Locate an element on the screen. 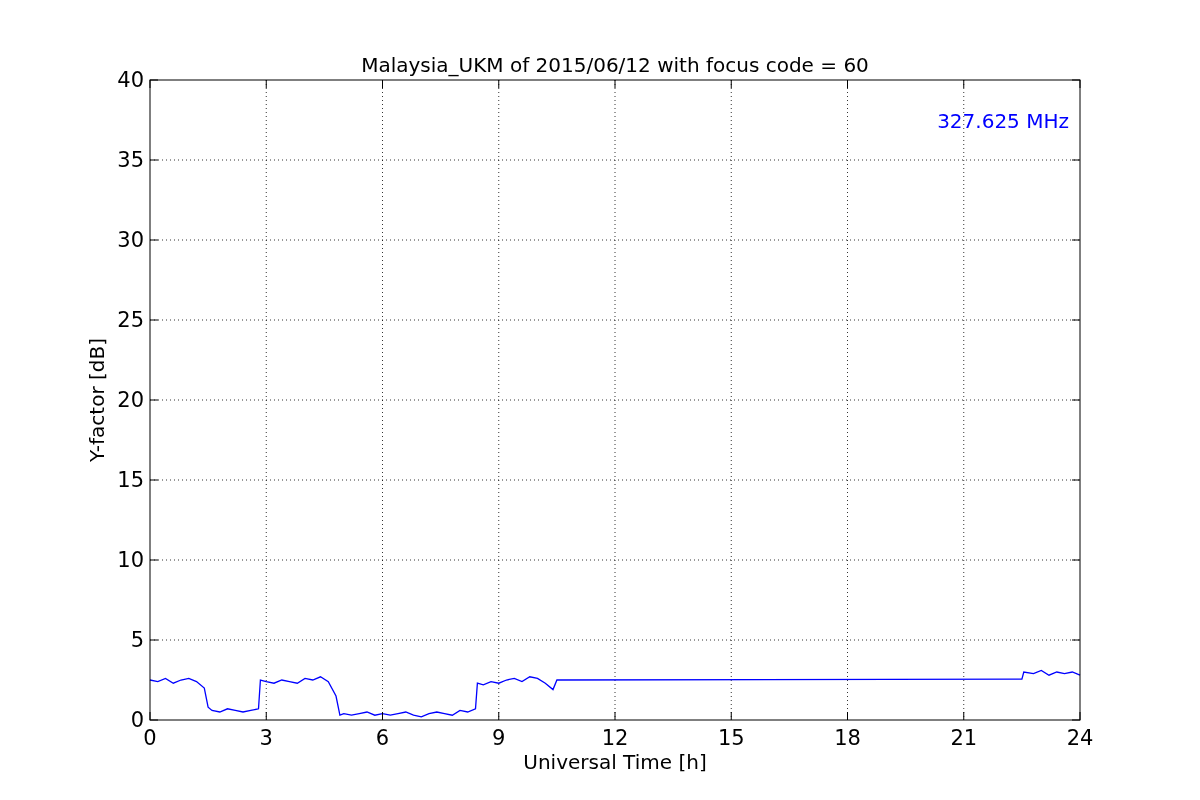 The height and width of the screenshot is (800, 1200). y-tick-label: 5 is located at coordinates (137, 640).